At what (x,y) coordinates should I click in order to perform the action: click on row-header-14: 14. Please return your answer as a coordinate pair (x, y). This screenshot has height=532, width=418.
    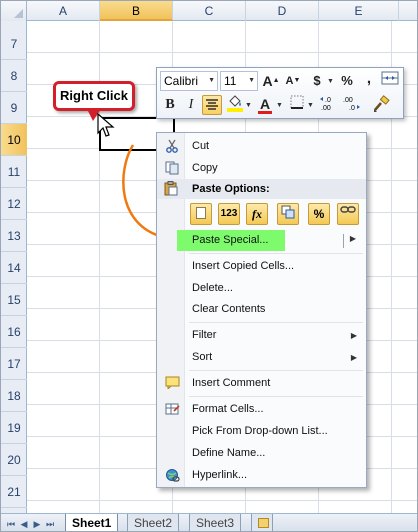
    Looking at the image, I should click on (14, 268).